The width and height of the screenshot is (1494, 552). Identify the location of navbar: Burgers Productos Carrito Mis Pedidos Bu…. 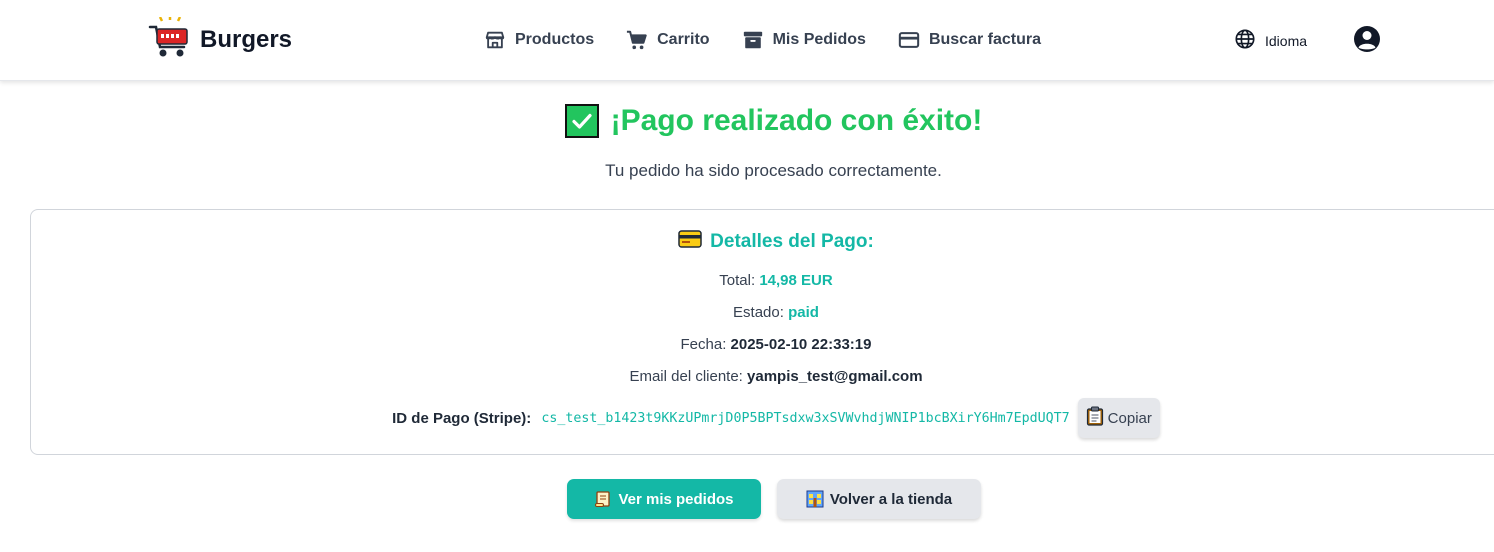
(747, 40).